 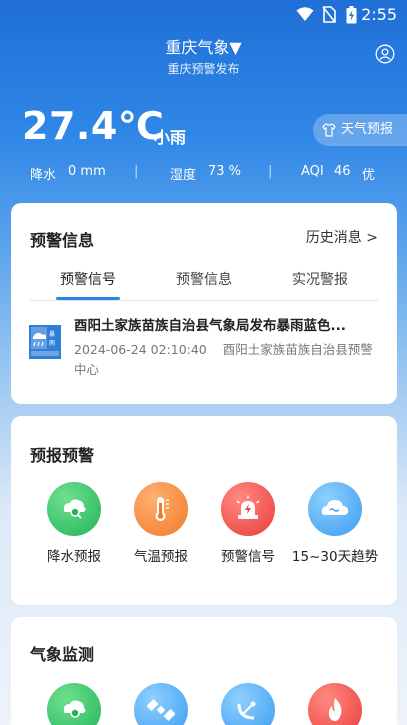 I want to click on tab-warning-info: 预警信息, so click(x=204, y=279).